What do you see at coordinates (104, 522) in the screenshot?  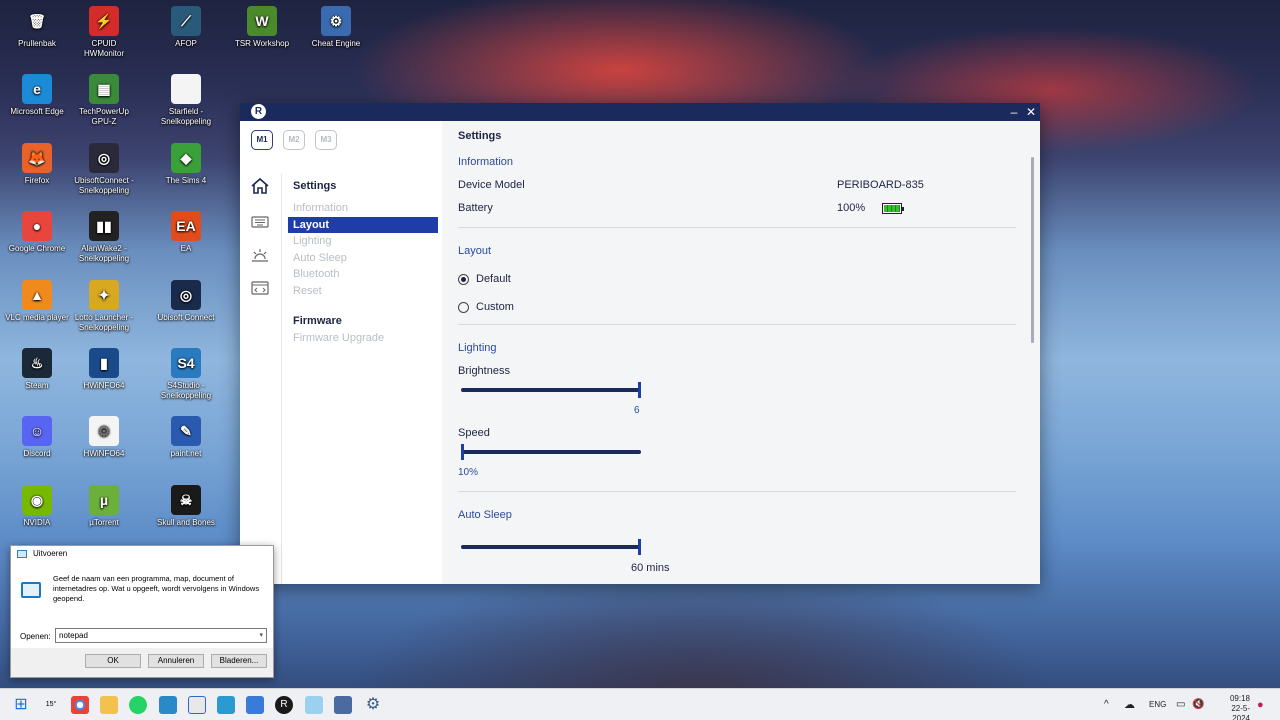 I see `desktop-icon-label: µTorrent` at bounding box center [104, 522].